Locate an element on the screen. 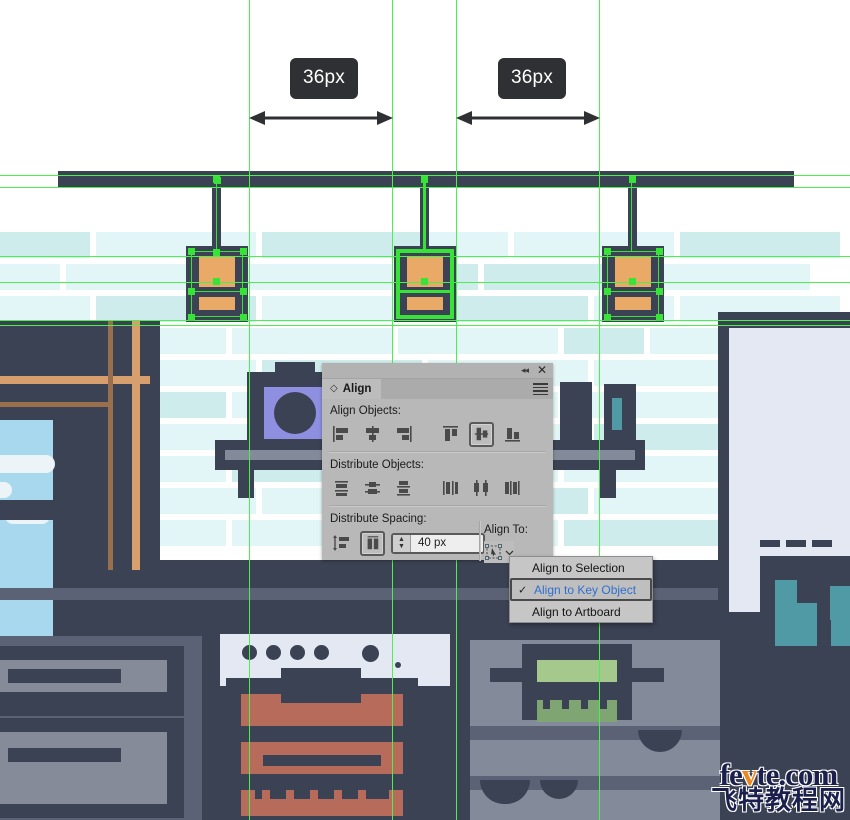 The image size is (850, 820). distribute-objects-label: Distribute Objects: is located at coordinates (377, 465).